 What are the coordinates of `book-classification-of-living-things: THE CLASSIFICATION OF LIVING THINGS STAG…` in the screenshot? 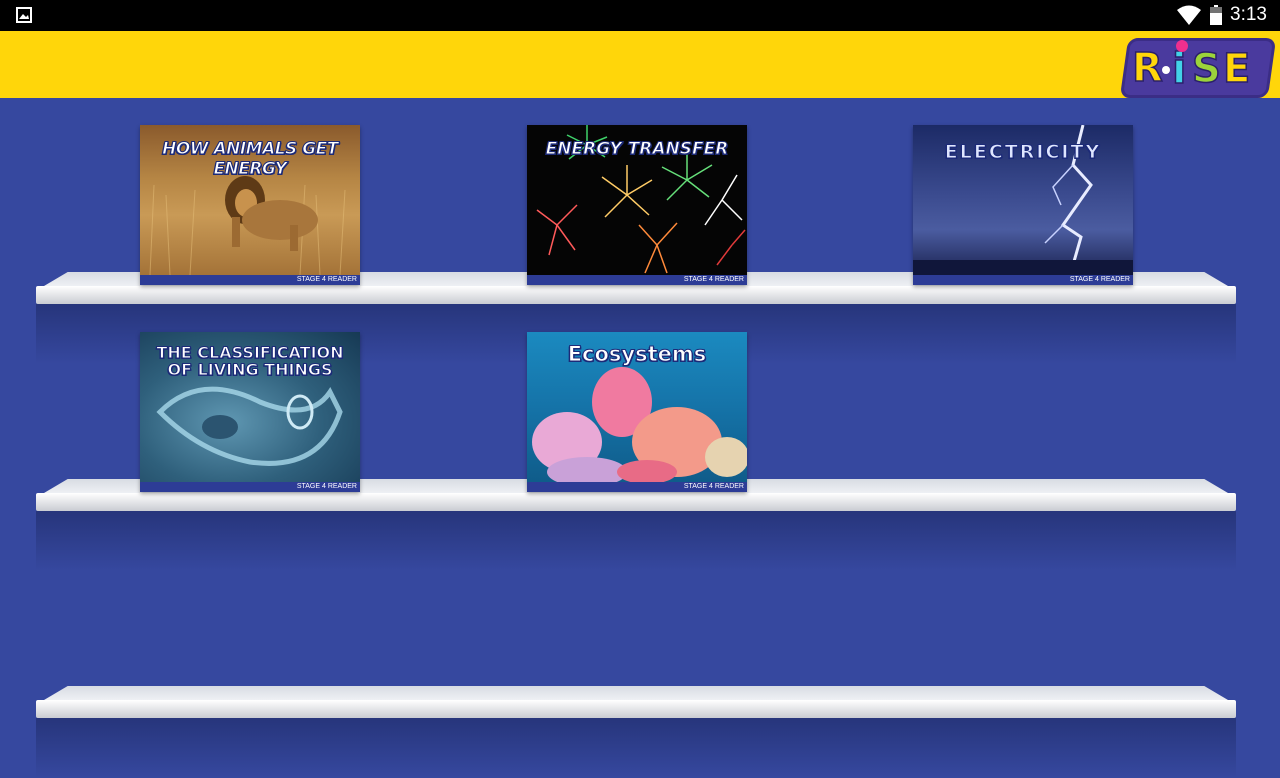 It's located at (250, 412).